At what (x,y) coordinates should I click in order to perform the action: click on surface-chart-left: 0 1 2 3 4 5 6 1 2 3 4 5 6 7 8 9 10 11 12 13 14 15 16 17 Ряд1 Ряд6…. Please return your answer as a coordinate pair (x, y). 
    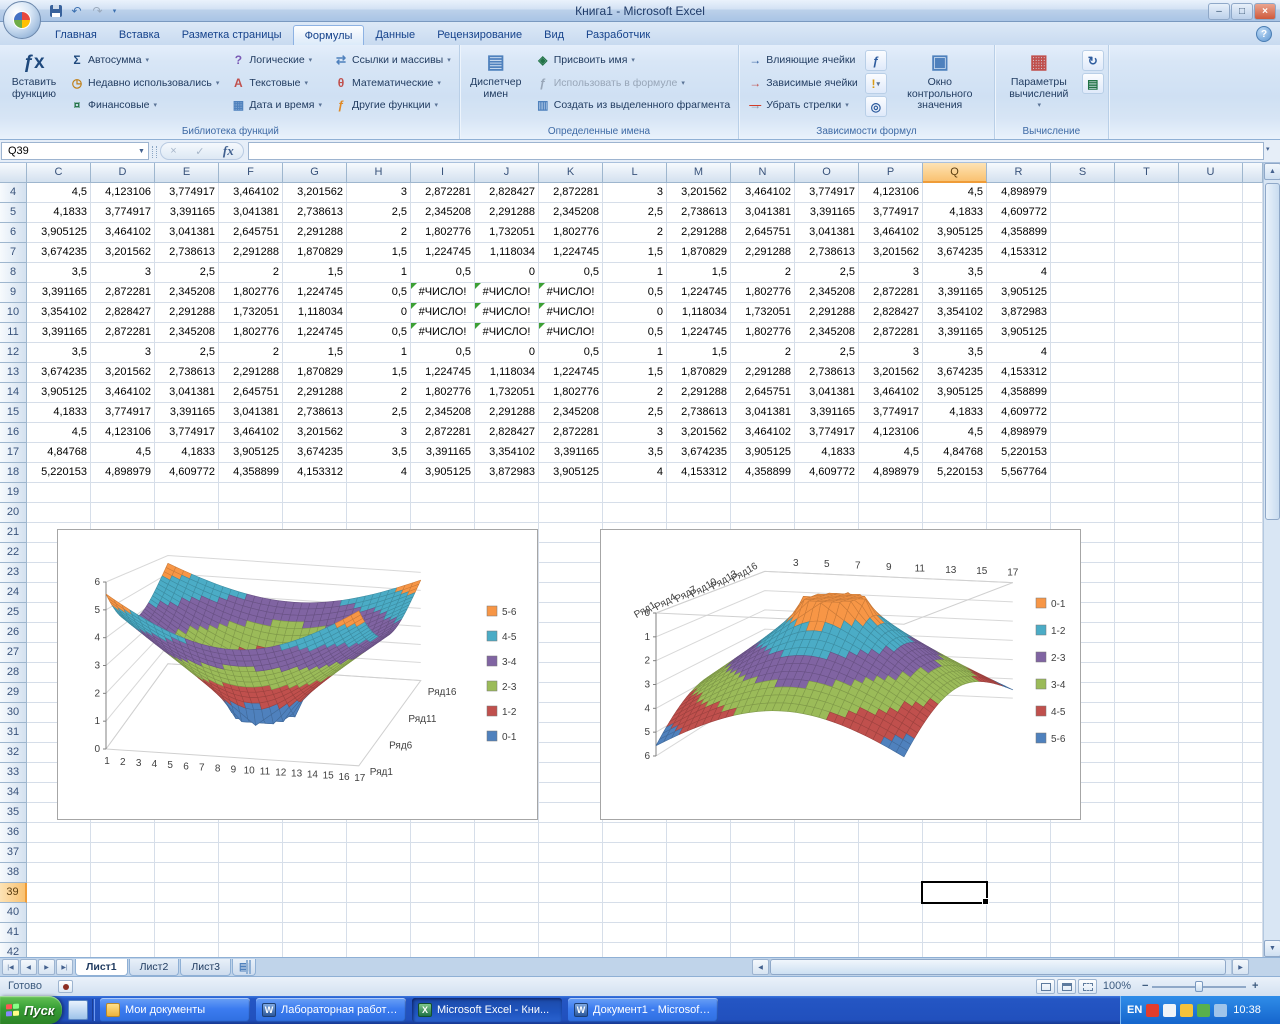
    Looking at the image, I should click on (297, 674).